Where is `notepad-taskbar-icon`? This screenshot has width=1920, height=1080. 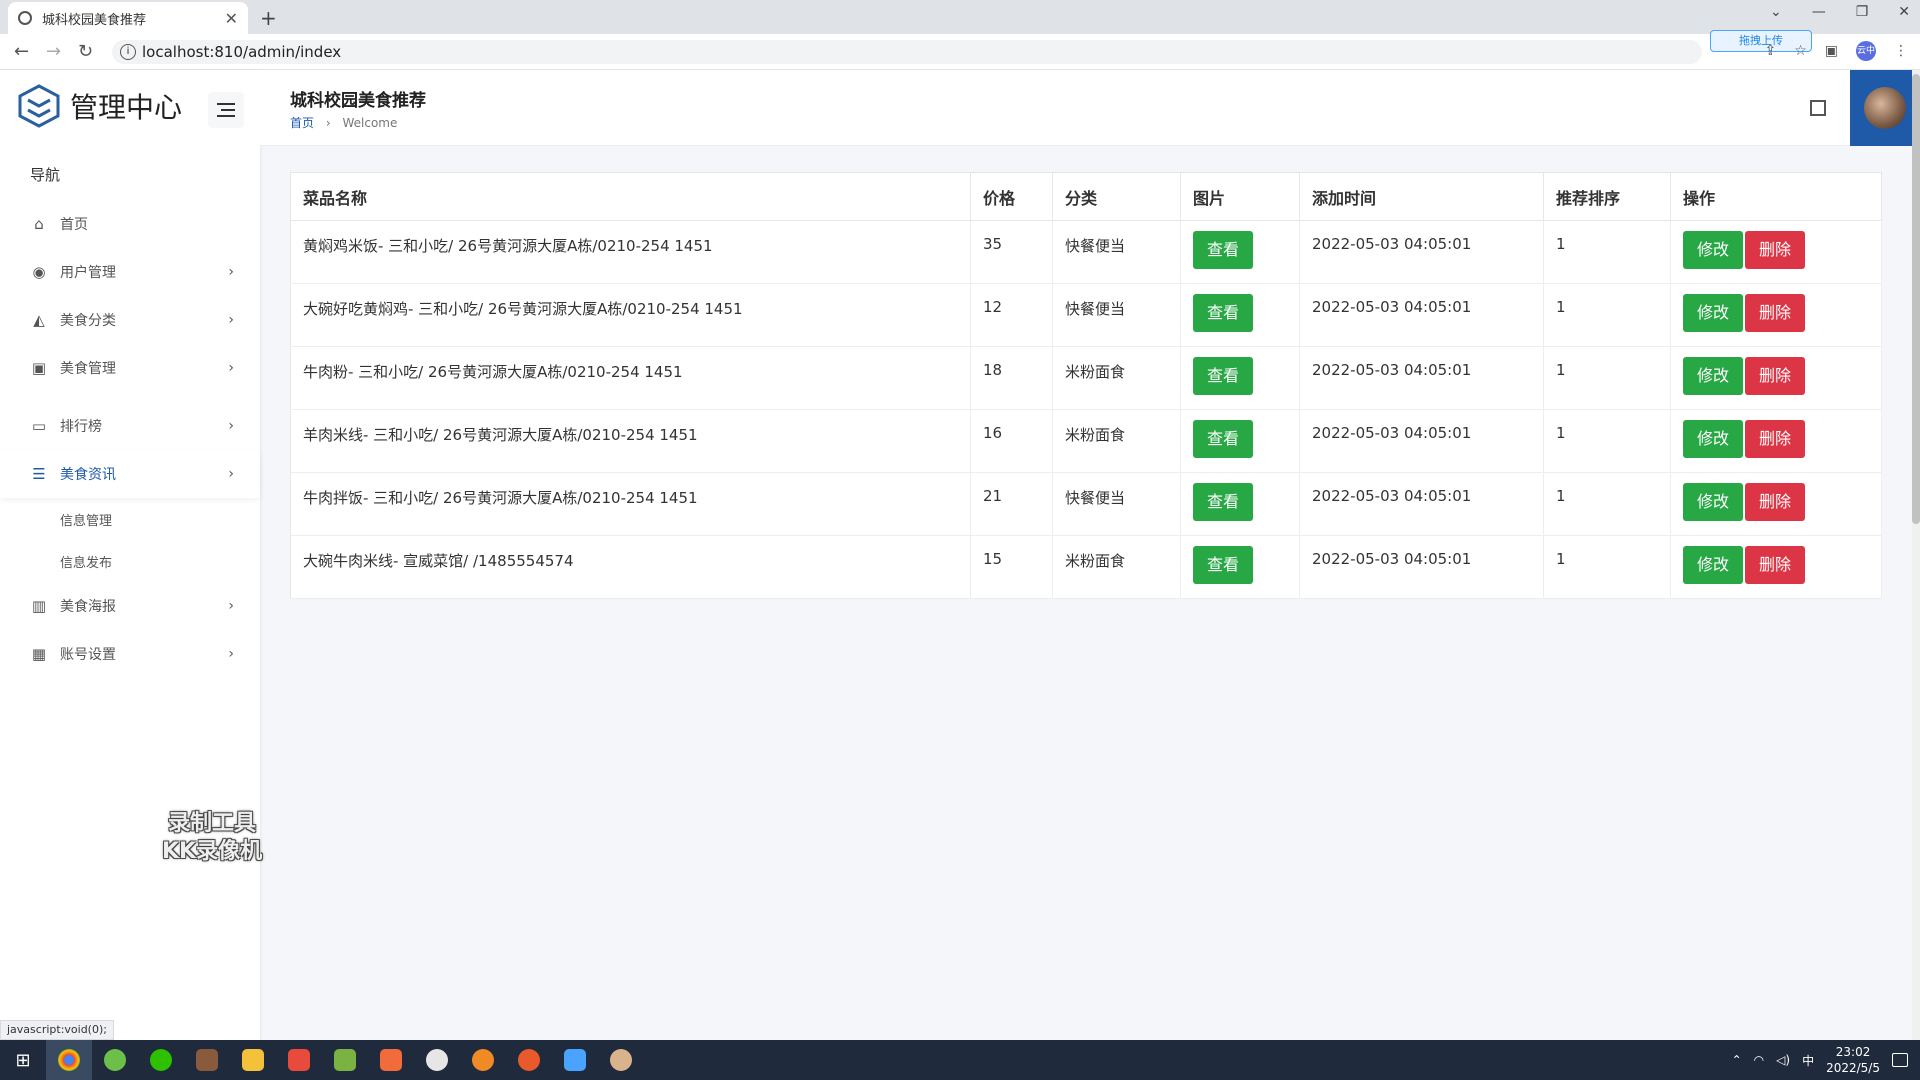
notepad-taskbar-icon is located at coordinates (345, 1060).